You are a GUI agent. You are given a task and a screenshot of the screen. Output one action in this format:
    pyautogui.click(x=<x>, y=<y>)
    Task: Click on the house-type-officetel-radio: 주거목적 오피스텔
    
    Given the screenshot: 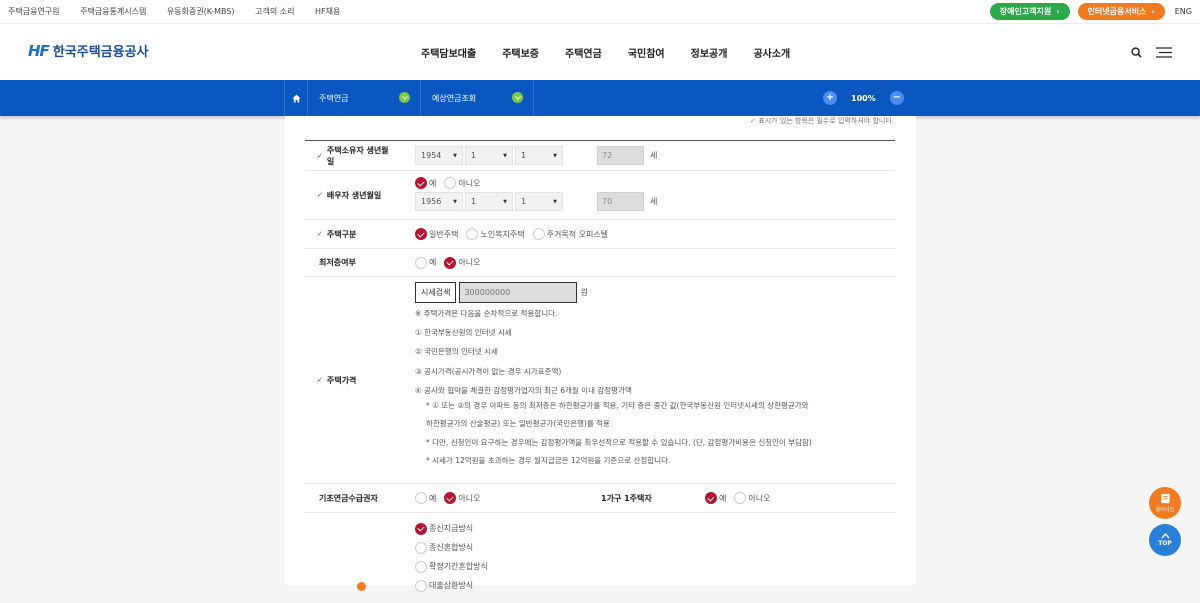 What is the action you would take?
    pyautogui.click(x=570, y=234)
    